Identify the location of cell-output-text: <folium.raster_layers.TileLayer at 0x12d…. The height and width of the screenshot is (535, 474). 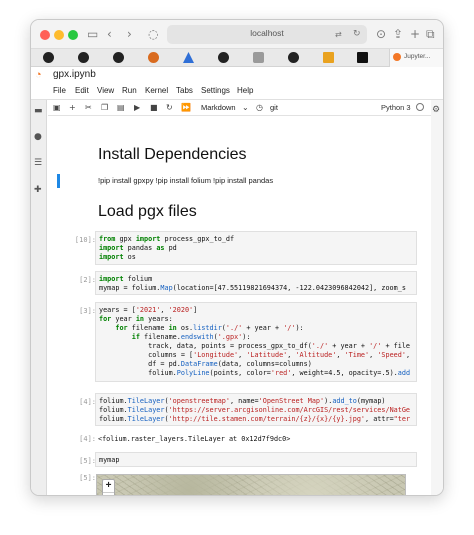
(194, 439).